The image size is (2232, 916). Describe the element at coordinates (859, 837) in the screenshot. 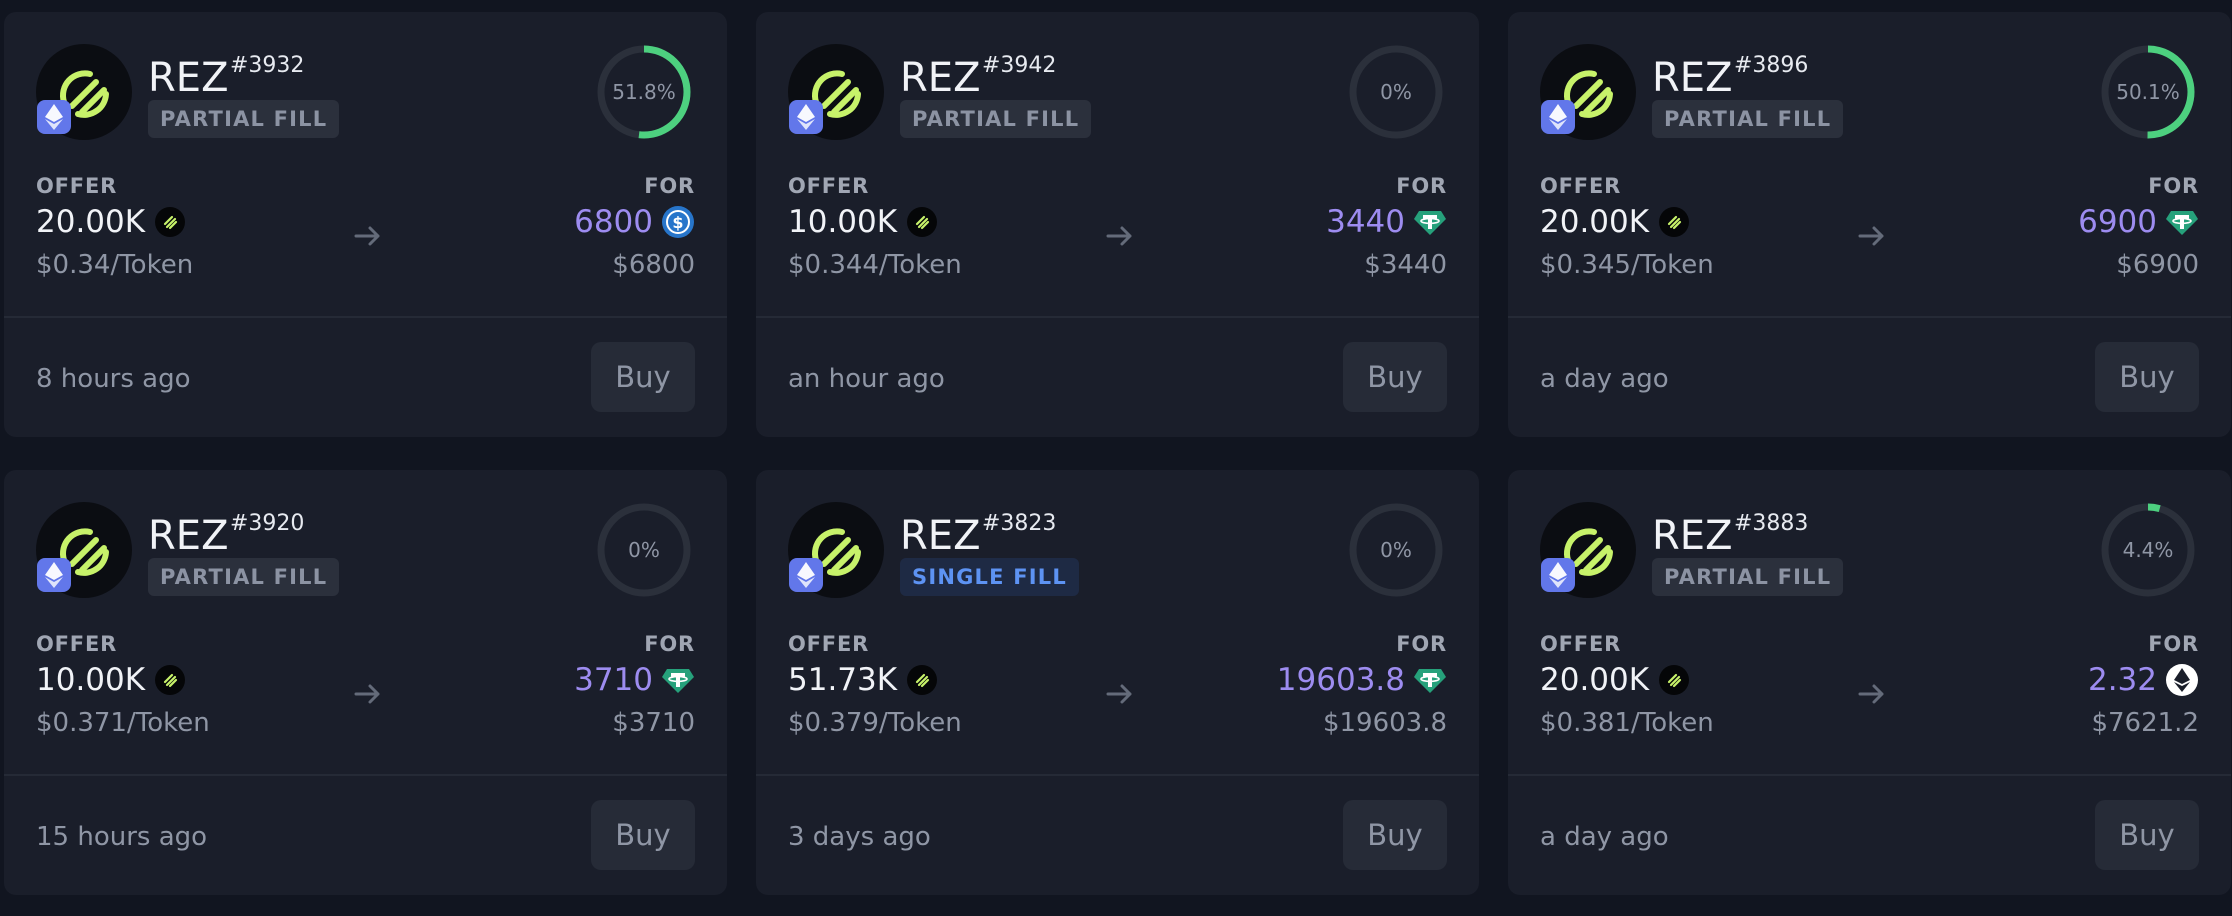

I see `listed-time: 3 days ago` at that location.